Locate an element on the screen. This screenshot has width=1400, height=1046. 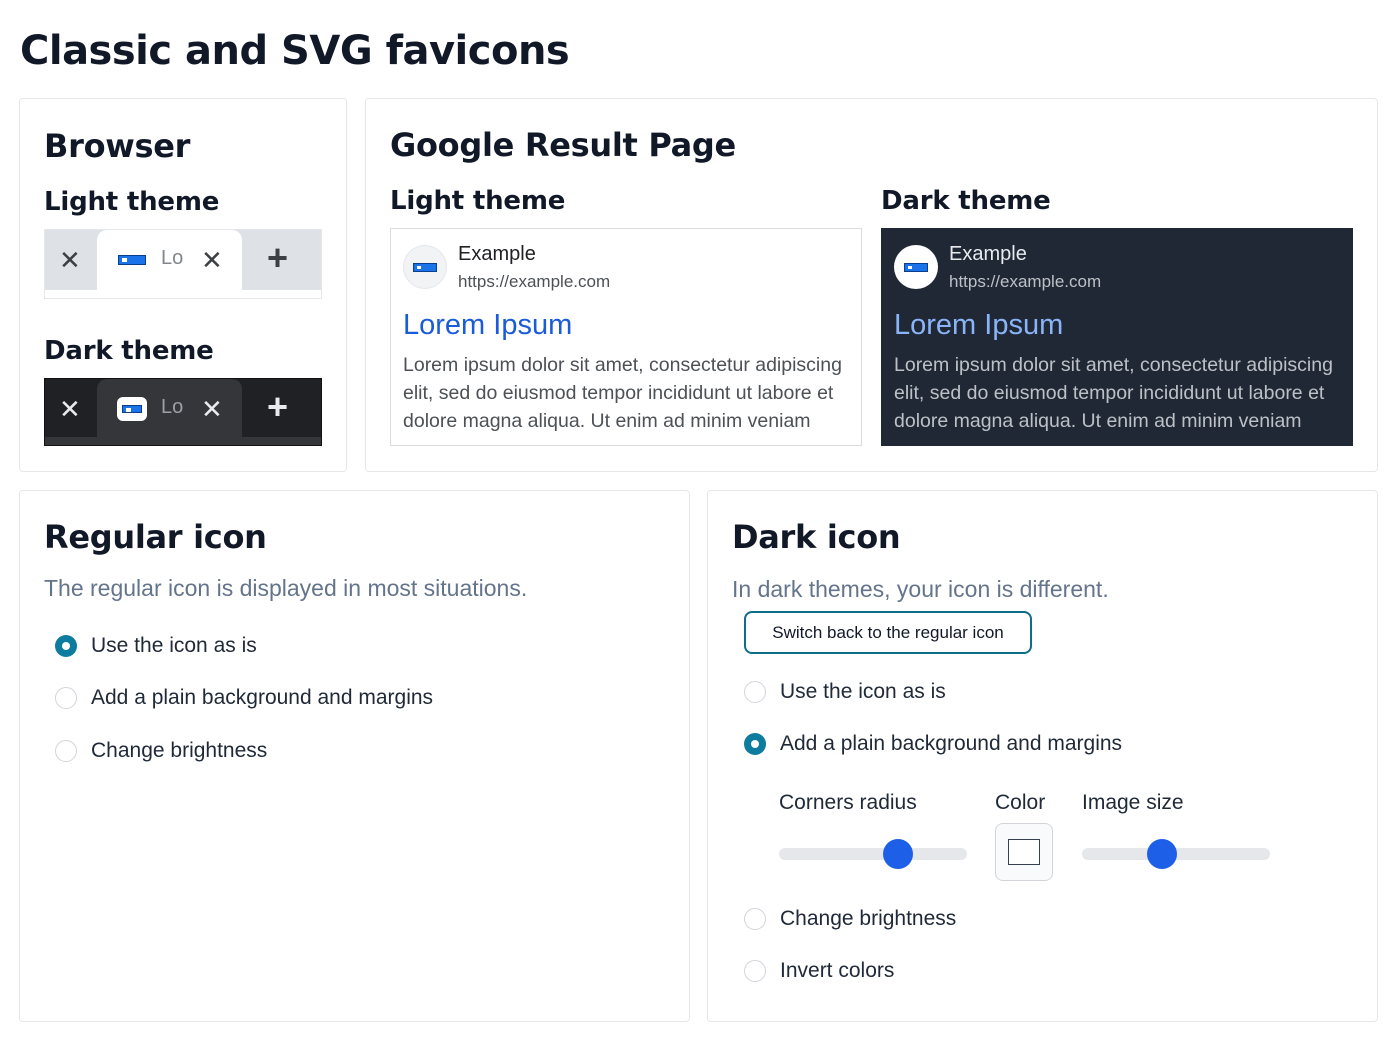
switch-to-regular-button: Switch back to the regular icon is located at coordinates (888, 632).